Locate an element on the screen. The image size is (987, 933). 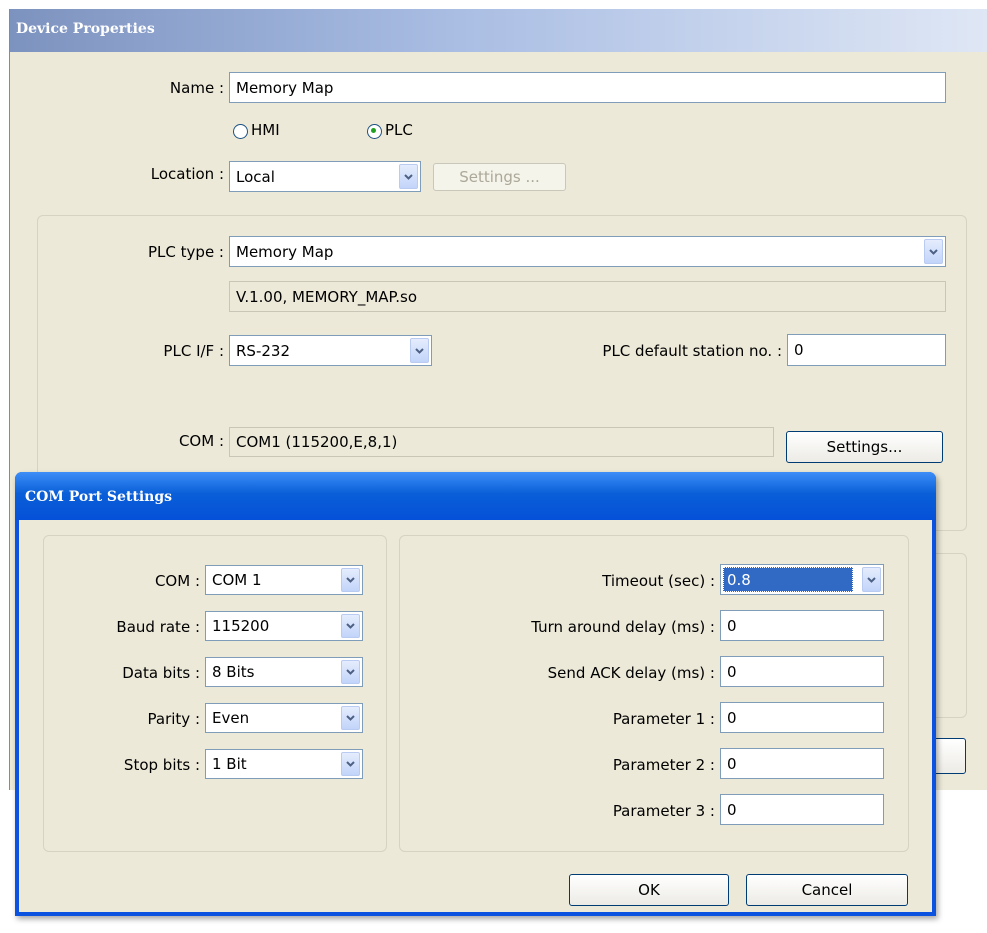
location-select: Local is located at coordinates (325, 176).